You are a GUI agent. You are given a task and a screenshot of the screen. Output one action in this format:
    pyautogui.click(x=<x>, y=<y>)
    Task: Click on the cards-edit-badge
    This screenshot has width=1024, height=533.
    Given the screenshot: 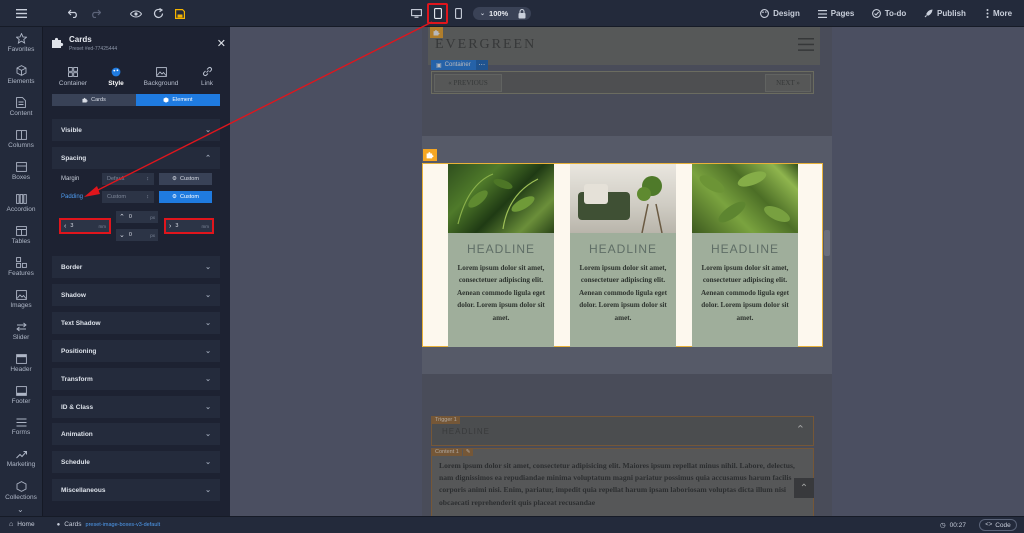 What is the action you would take?
    pyautogui.click(x=430, y=155)
    